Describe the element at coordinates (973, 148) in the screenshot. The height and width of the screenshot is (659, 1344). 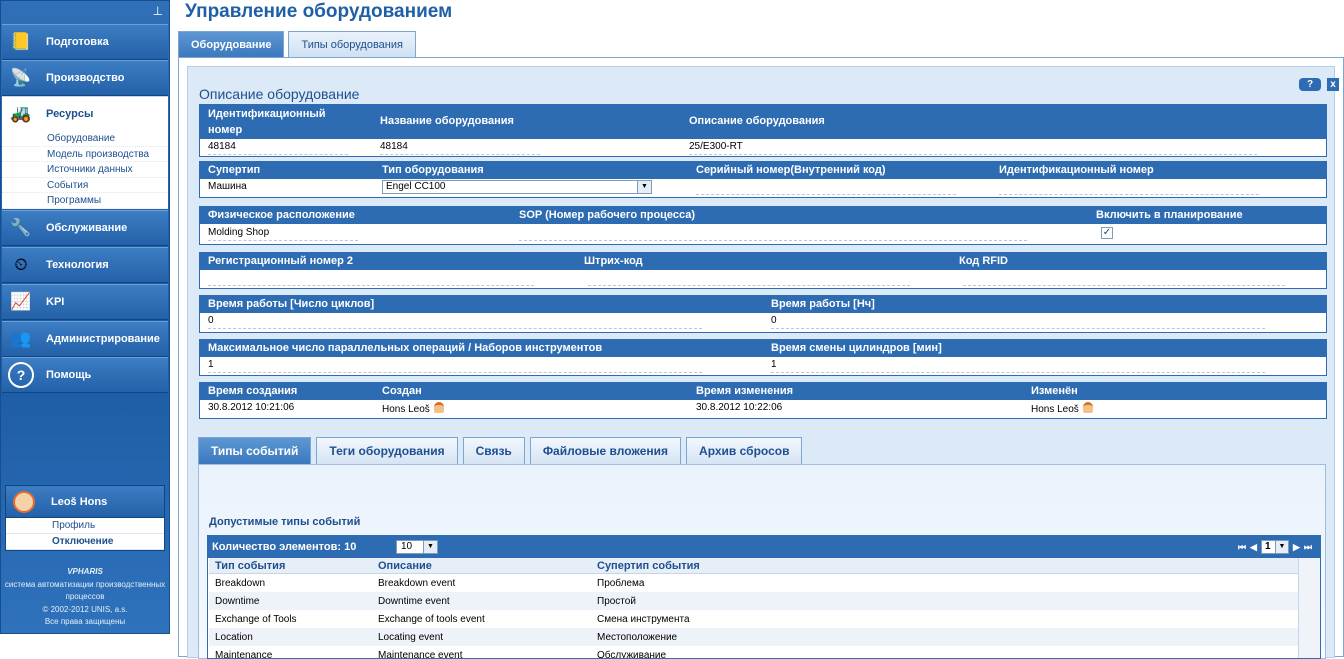
I see `equipment-description-field: 25/E300-RT` at that location.